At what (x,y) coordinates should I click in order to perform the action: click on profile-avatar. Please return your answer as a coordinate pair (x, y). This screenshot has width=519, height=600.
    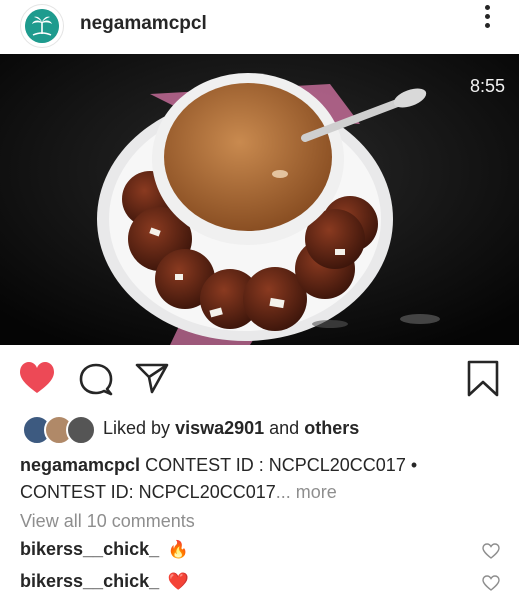
    Looking at the image, I should click on (42, 26).